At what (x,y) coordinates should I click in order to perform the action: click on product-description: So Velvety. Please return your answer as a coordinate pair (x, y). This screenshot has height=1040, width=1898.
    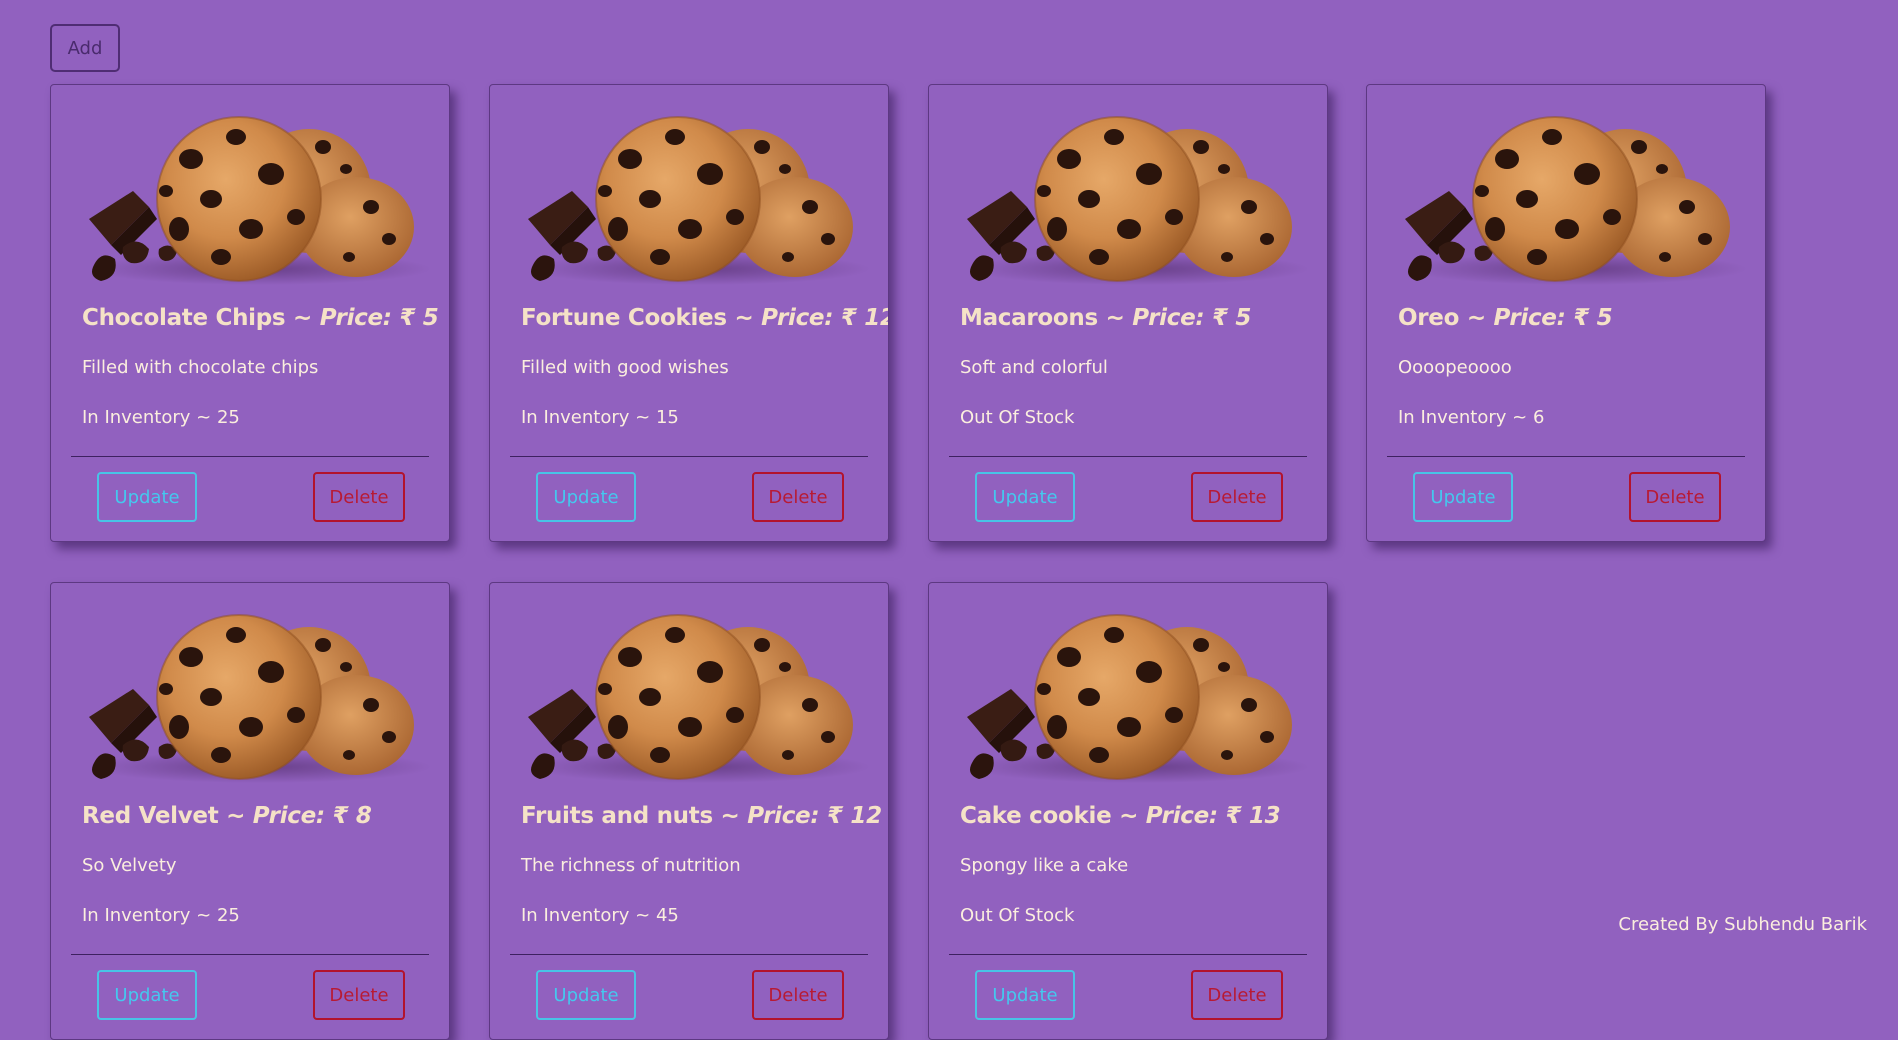
    Looking at the image, I should click on (129, 865).